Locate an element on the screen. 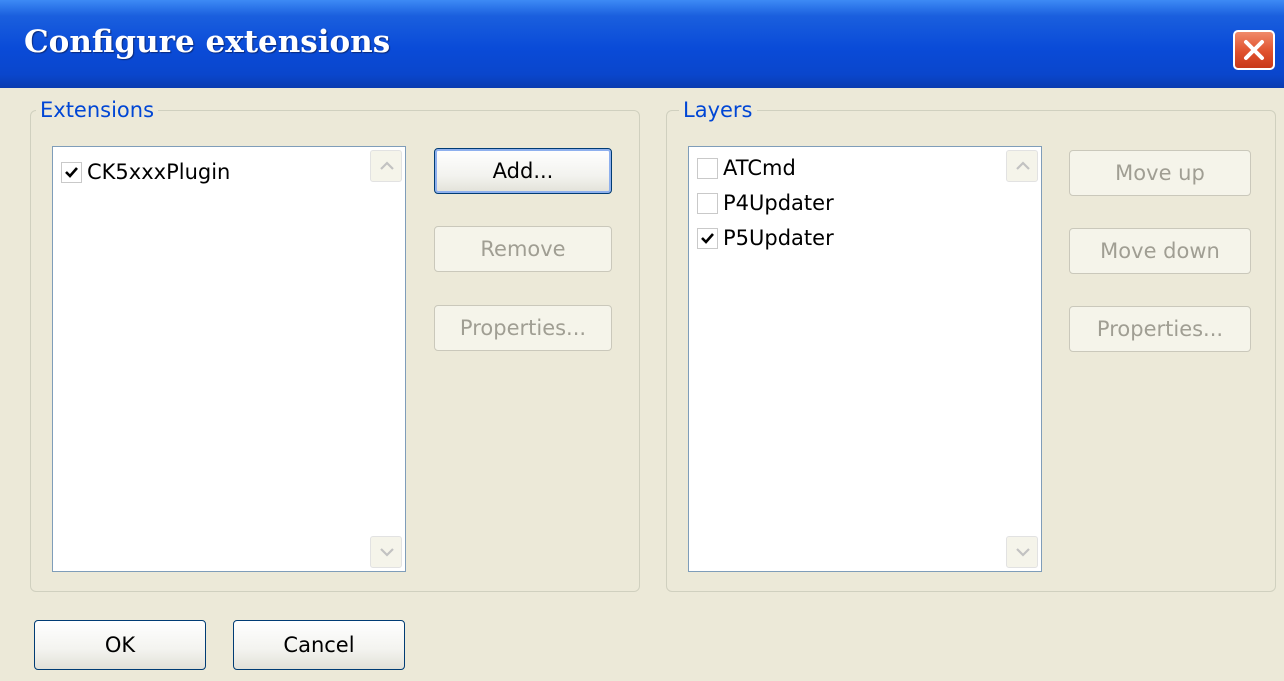 This screenshot has height=681, width=1284. list-item: ATCmd is located at coordinates (746, 168).